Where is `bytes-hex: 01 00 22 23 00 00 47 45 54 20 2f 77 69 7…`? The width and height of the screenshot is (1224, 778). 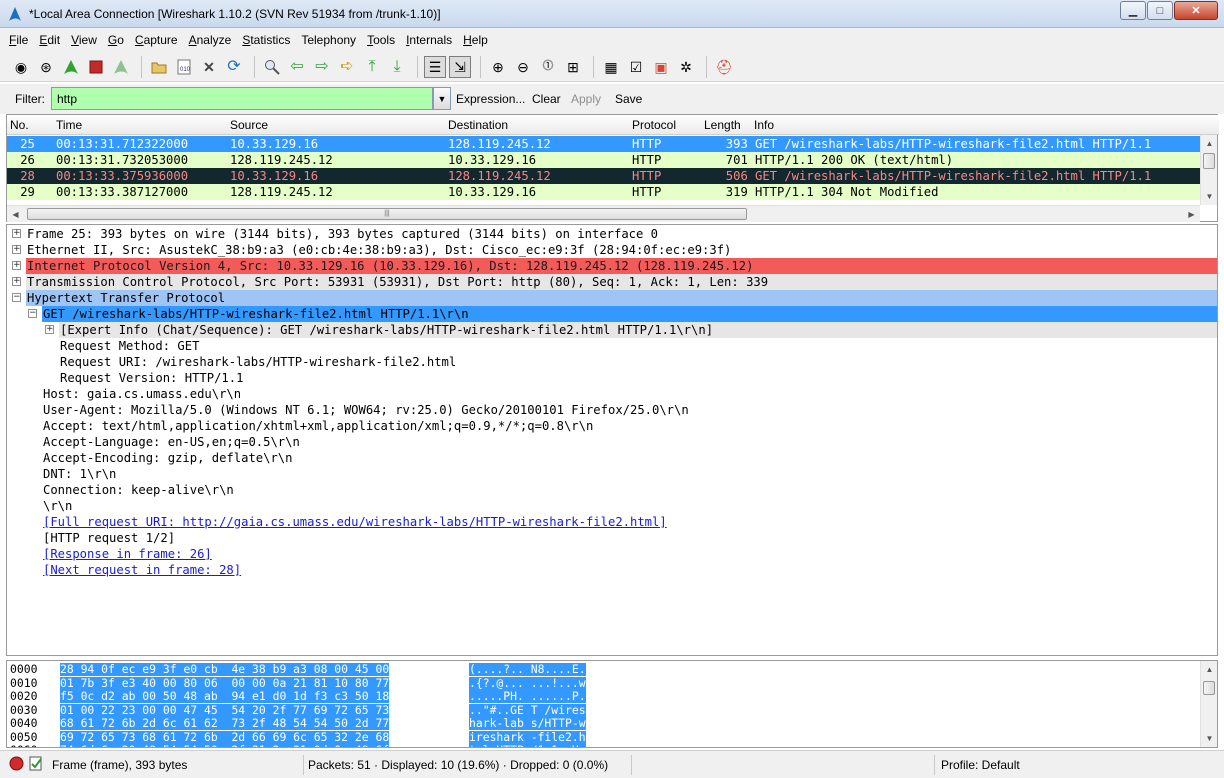
bytes-hex: 01 00 22 23 00 00 47 45 54 20 2f 77 69 7… is located at coordinates (225, 710).